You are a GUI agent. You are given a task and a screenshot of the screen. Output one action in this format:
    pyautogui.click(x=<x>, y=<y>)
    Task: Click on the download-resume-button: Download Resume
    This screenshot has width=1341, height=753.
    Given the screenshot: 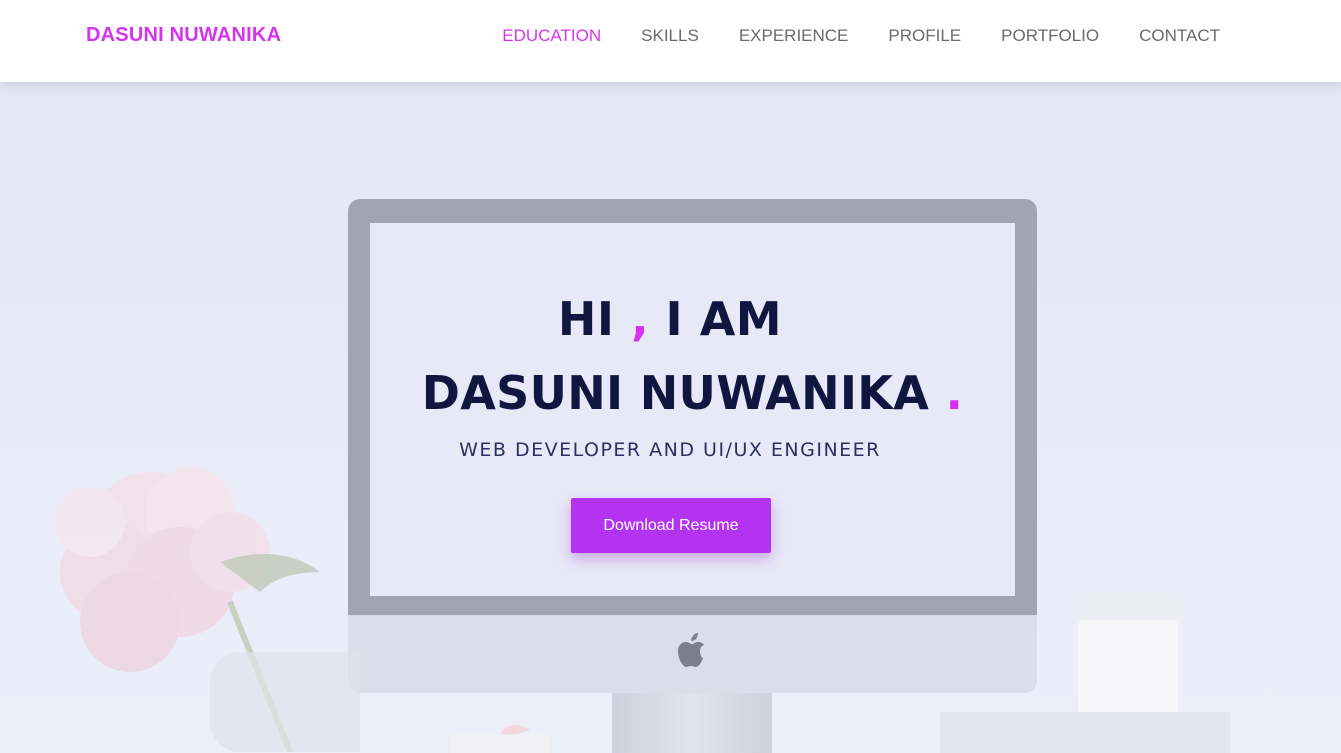 What is the action you would take?
    pyautogui.click(x=671, y=525)
    